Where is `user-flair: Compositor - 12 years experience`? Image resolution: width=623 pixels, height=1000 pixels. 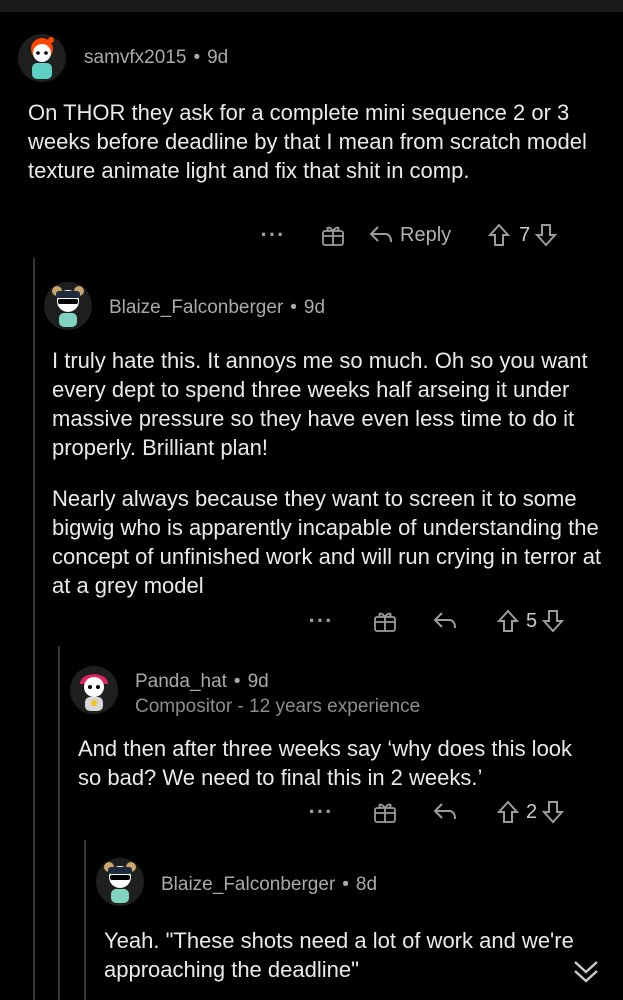 user-flair: Compositor - 12 years experience is located at coordinates (278, 706).